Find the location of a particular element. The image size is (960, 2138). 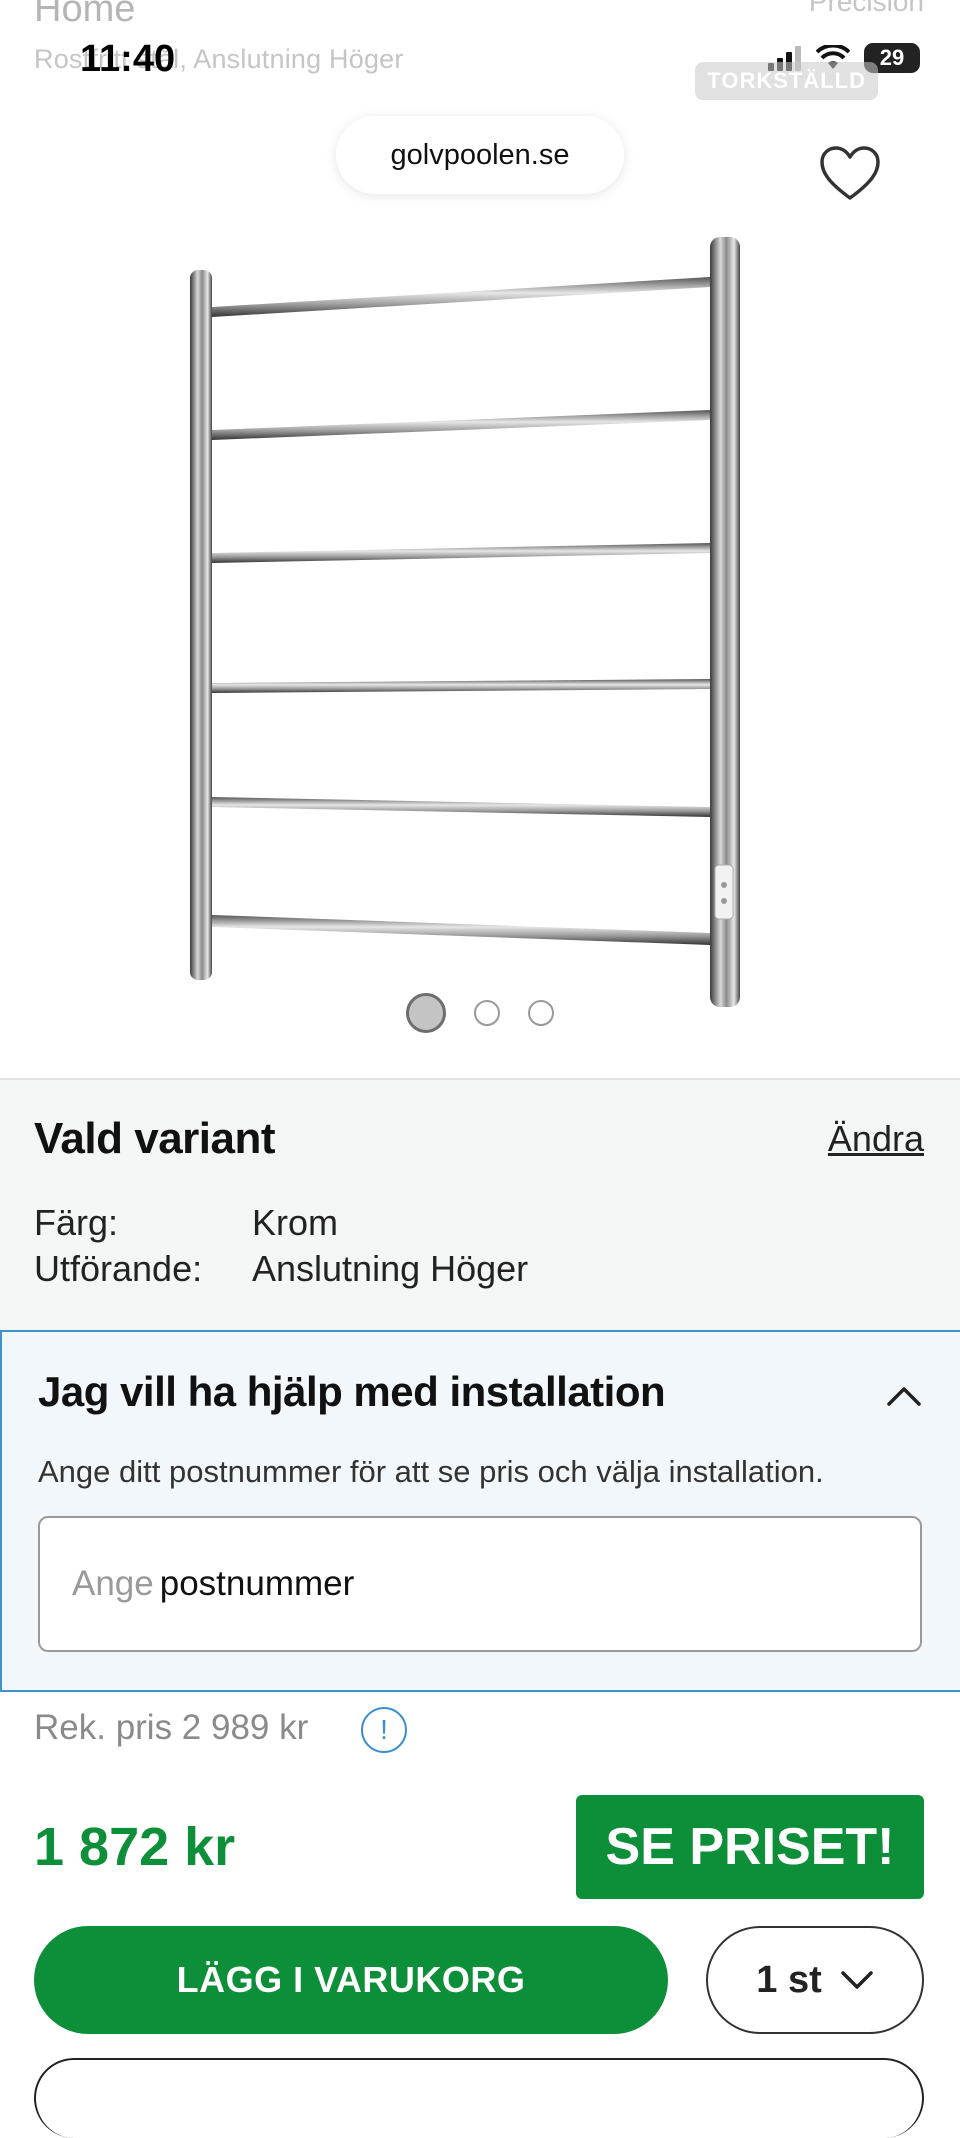

gallery-pagination is located at coordinates (480, 1013).